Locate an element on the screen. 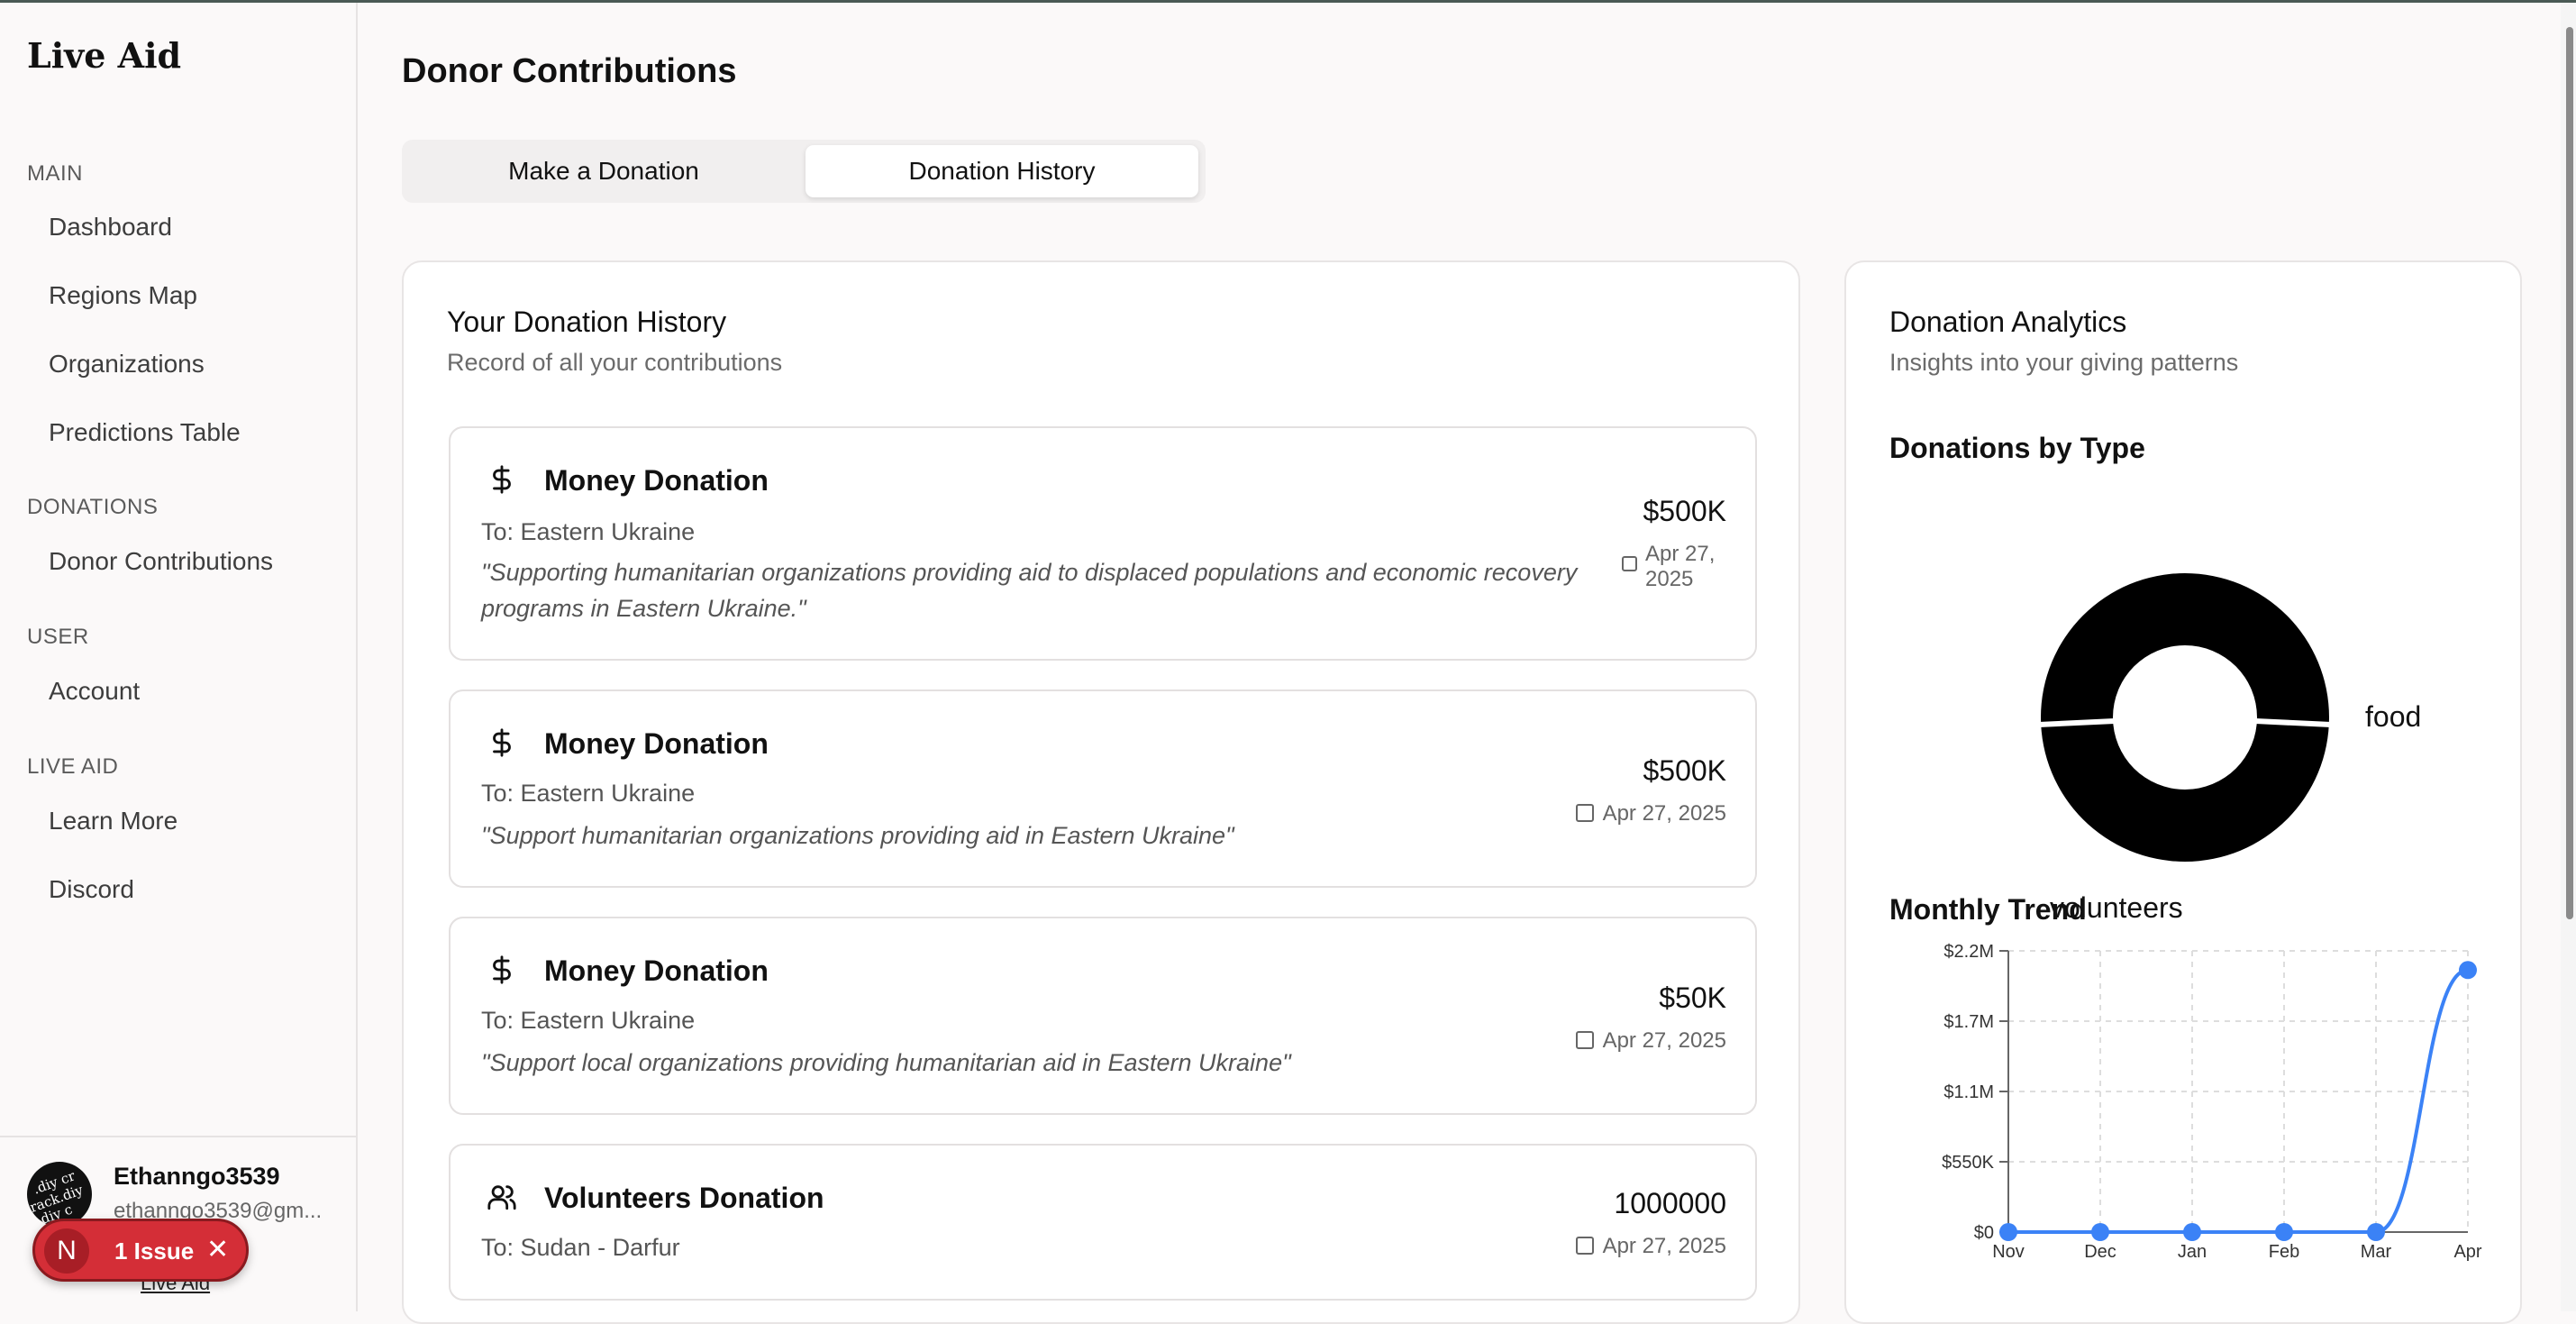 The width and height of the screenshot is (2576, 1324). series-line is located at coordinates (2238, 1101).